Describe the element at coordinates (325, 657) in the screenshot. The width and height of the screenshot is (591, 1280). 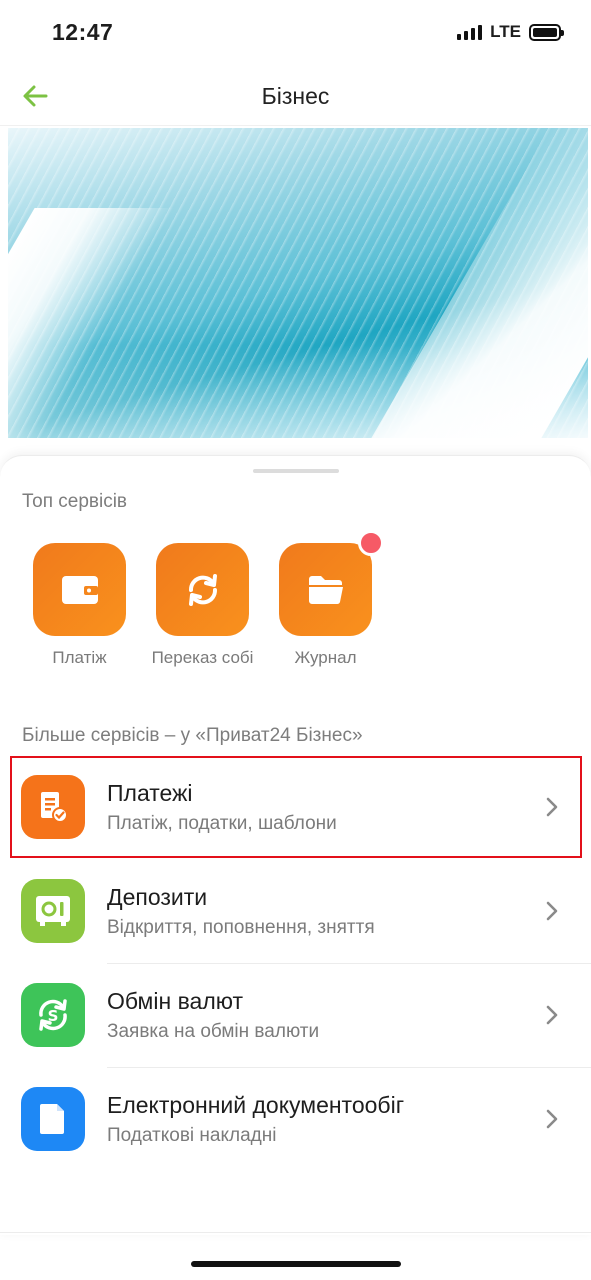
I see `top-service-label: Журнал` at that location.